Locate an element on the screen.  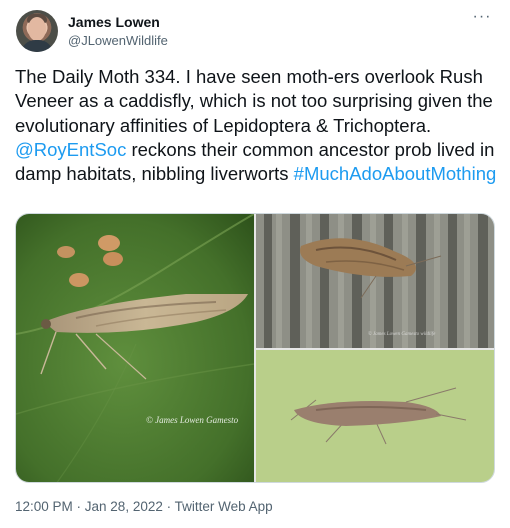
photo-moth-on-green is located at coordinates (375, 416).